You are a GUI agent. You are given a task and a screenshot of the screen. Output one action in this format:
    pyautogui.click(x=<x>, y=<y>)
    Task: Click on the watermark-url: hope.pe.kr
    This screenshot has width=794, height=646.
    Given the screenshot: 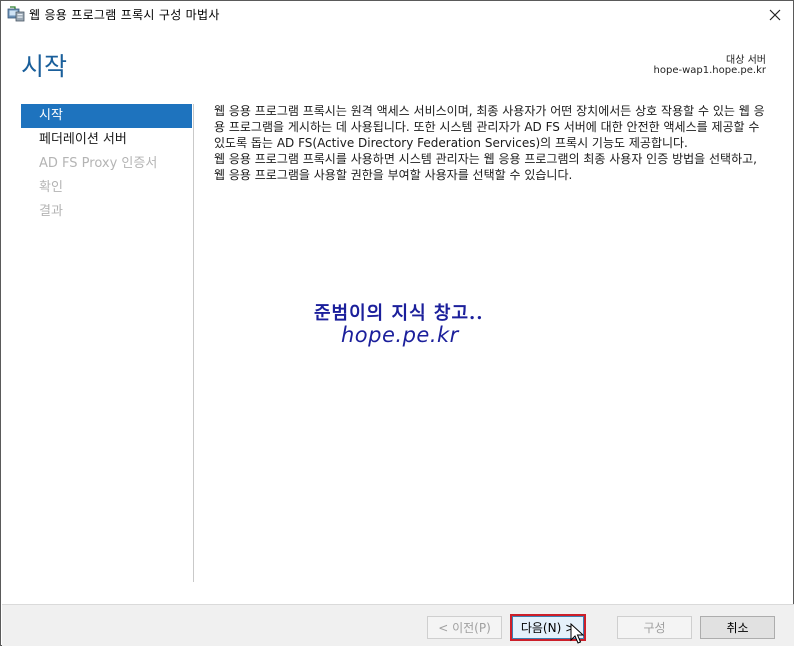 What is the action you would take?
    pyautogui.click(x=400, y=335)
    